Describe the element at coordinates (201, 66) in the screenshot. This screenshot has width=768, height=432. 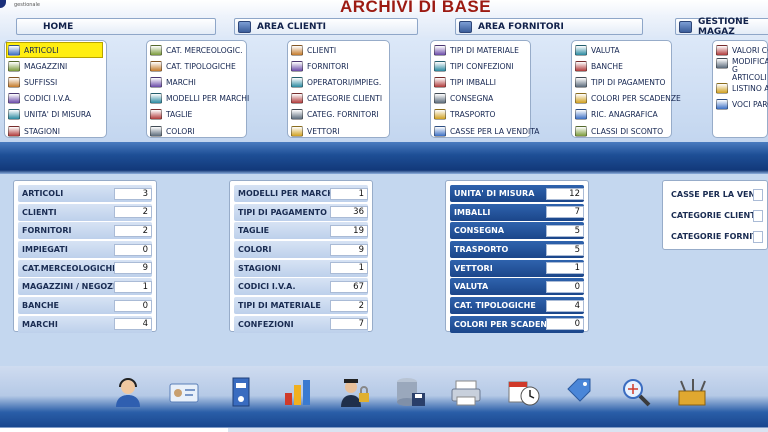
I see `menu-item-label: CAT. TIPOLOGICHE` at that location.